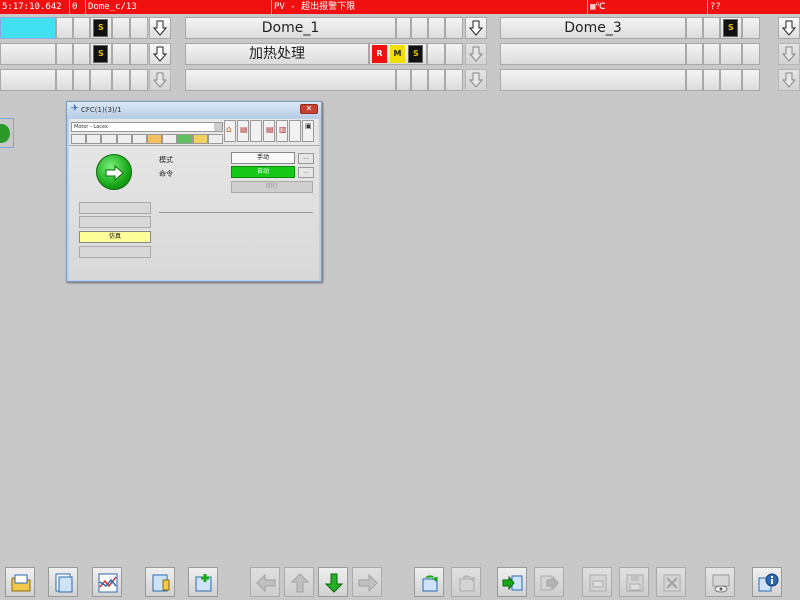 The height and width of the screenshot is (600, 800). What do you see at coordinates (28, 28) in the screenshot?
I see `area-button-left` at bounding box center [28, 28].